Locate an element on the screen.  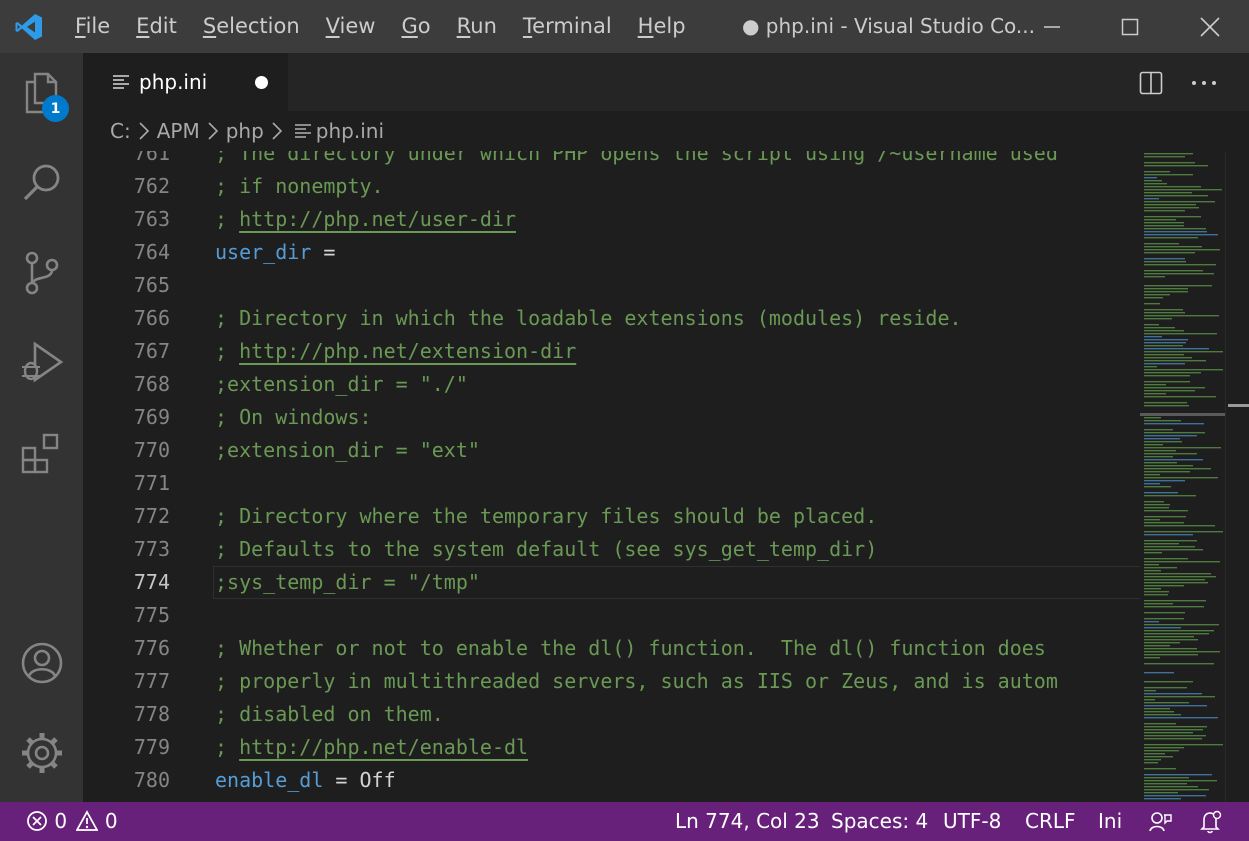
url-link: http://php.net/user-dir is located at coordinates (377, 219).